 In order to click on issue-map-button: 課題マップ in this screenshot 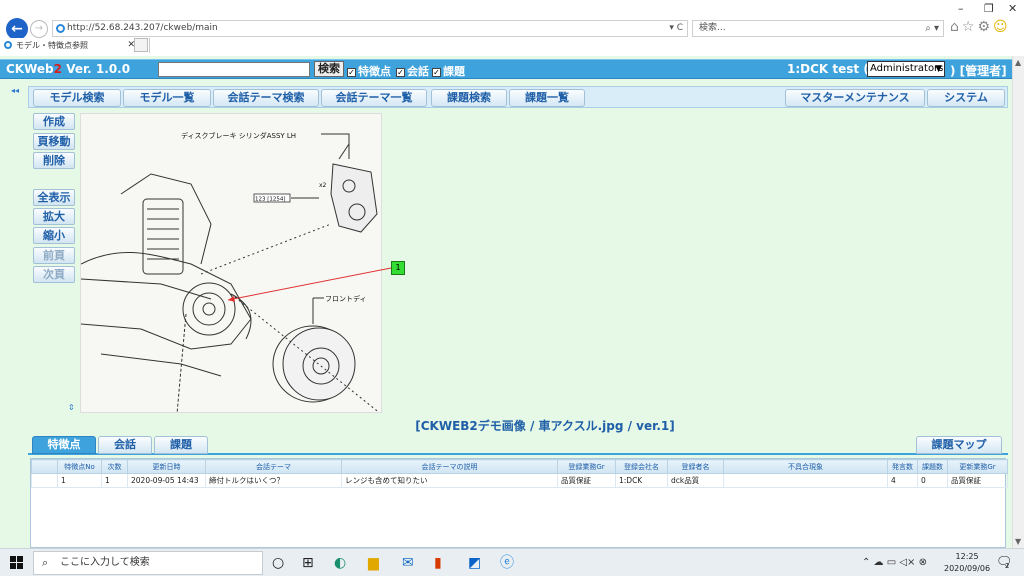, I will do `click(959, 445)`.